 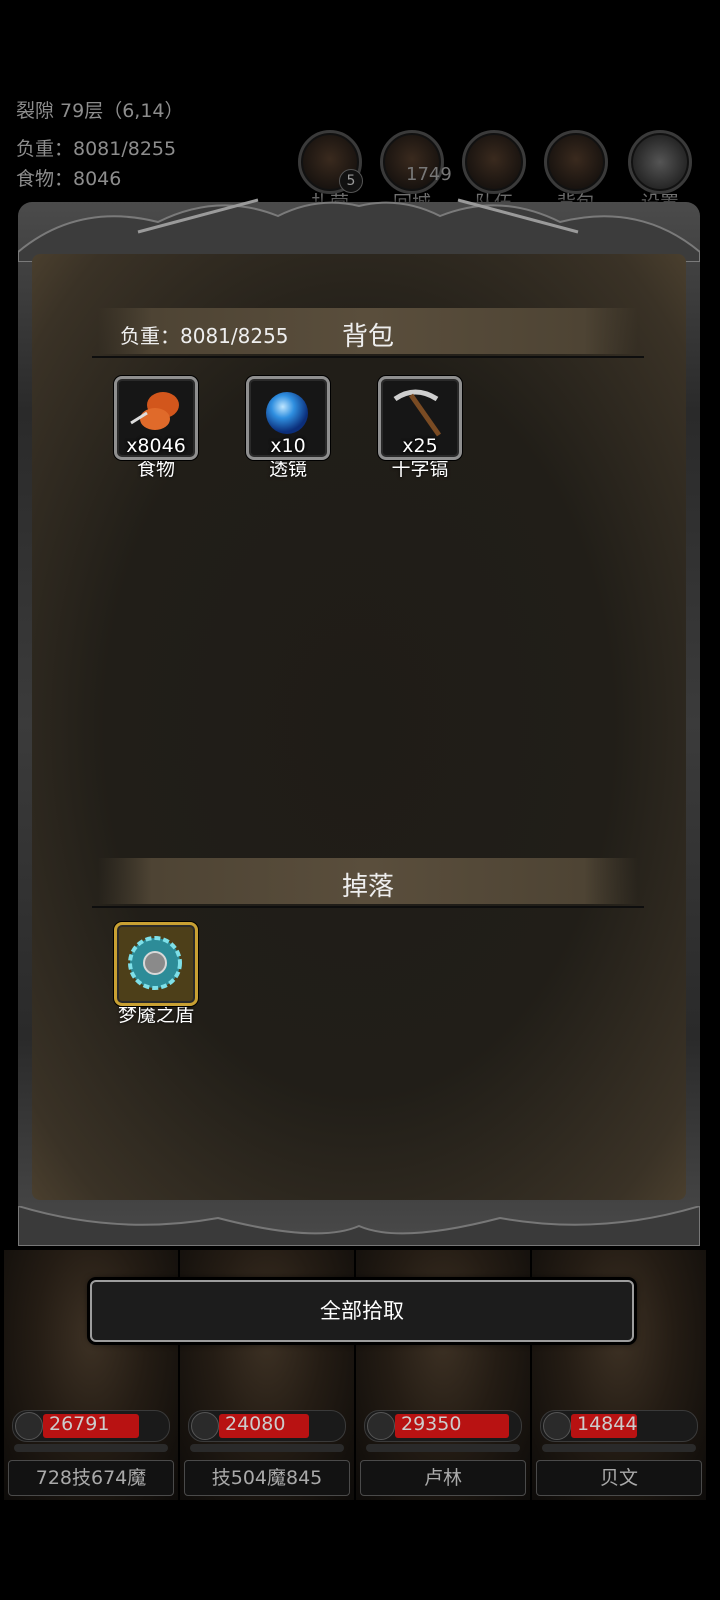 What do you see at coordinates (288, 446) in the screenshot?
I see `item-quantity: x10` at bounding box center [288, 446].